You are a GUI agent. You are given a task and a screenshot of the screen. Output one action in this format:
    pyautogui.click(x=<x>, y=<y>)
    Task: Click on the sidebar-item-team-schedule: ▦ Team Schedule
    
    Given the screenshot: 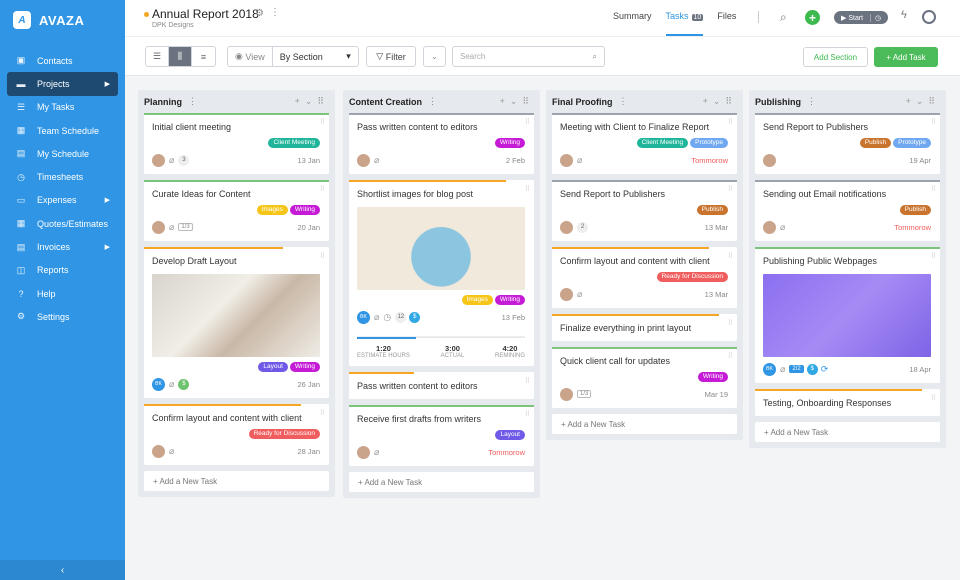 What is the action you would take?
    pyautogui.click(x=59, y=130)
    